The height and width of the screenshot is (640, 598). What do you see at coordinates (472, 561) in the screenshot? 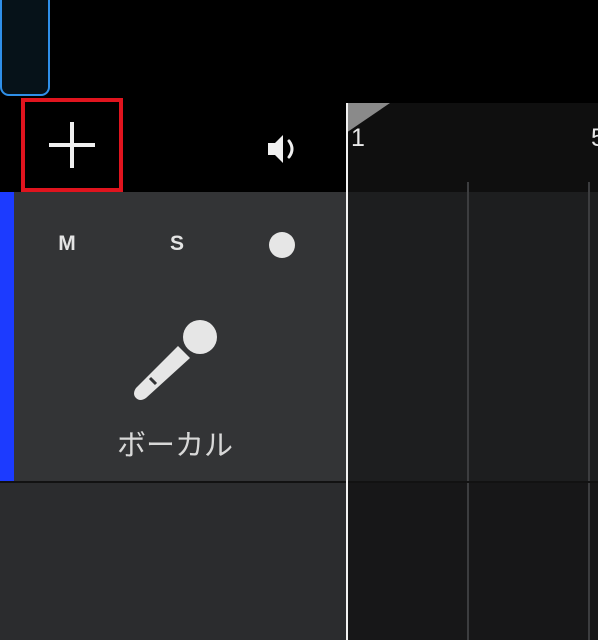
I see `timeline-empty-lane` at bounding box center [472, 561].